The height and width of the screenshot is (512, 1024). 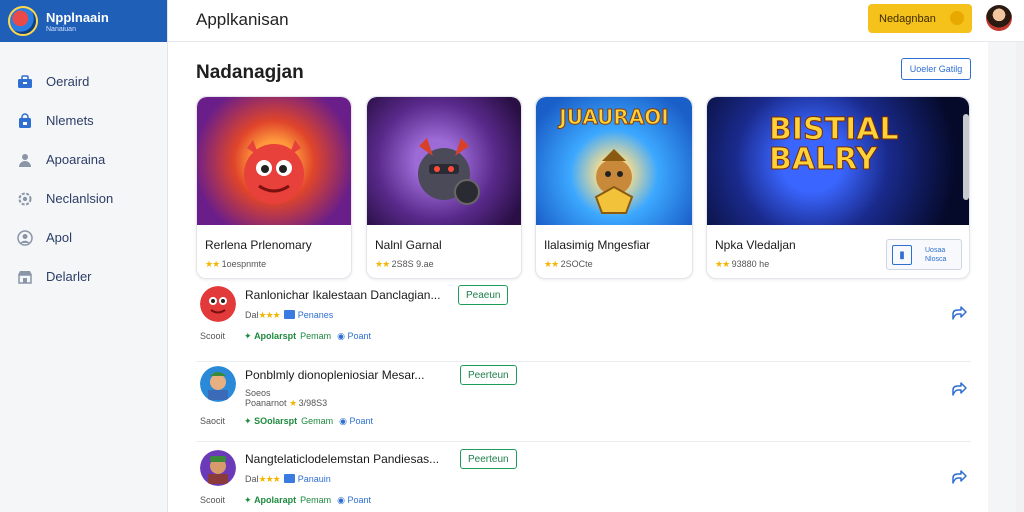 I want to click on card-meta: ★★ 2SOCte, so click(x=568, y=264).